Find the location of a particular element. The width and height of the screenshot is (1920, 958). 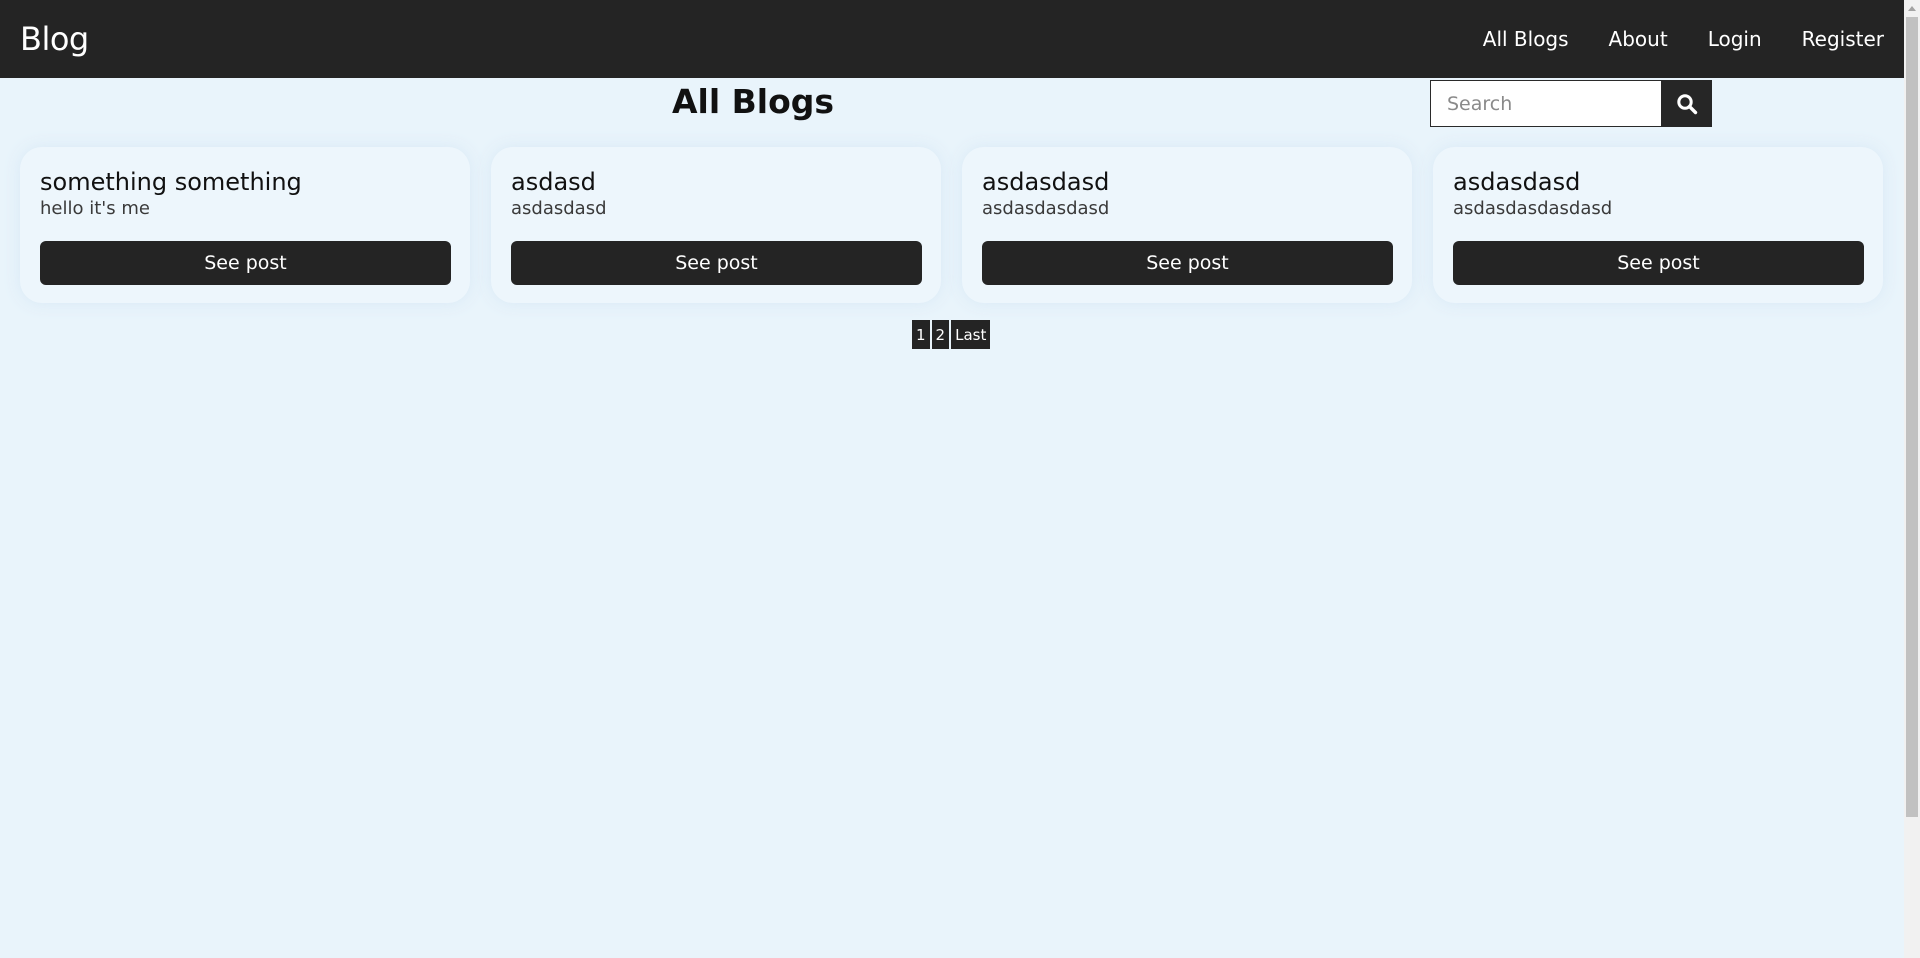

search-icon is located at coordinates (1686, 103).